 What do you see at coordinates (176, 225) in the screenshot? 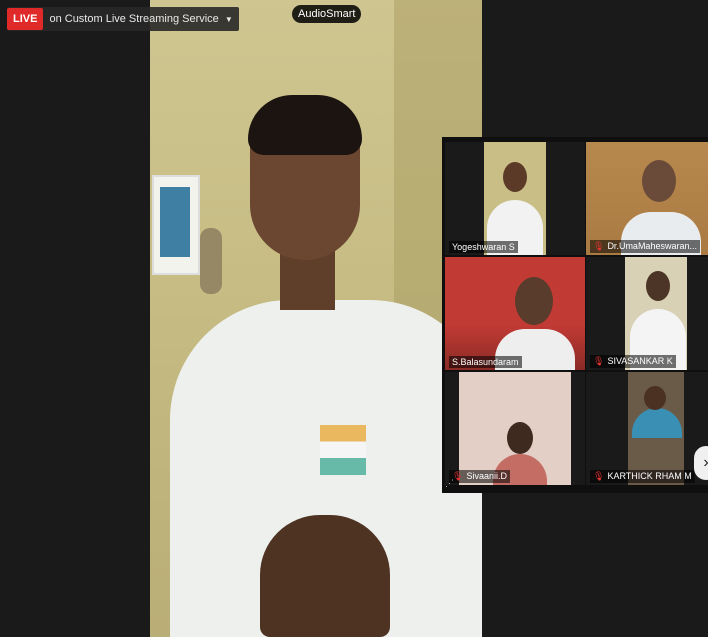
I see `wall-picture-frame` at bounding box center [176, 225].